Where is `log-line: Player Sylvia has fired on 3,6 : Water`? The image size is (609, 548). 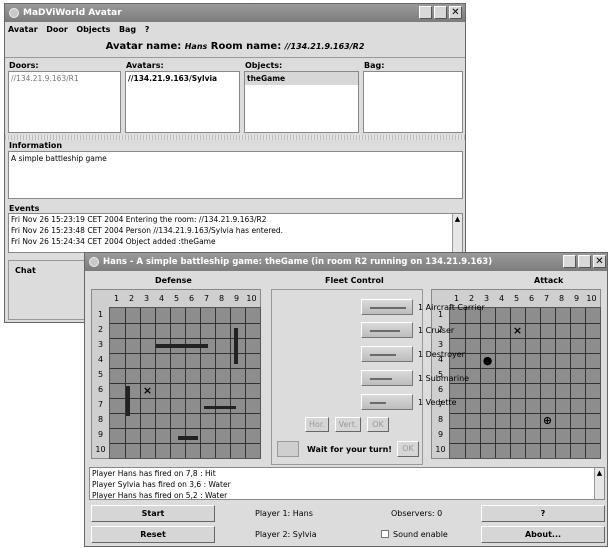 log-line: Player Sylvia has fired on 3,6 : Water is located at coordinates (161, 484).